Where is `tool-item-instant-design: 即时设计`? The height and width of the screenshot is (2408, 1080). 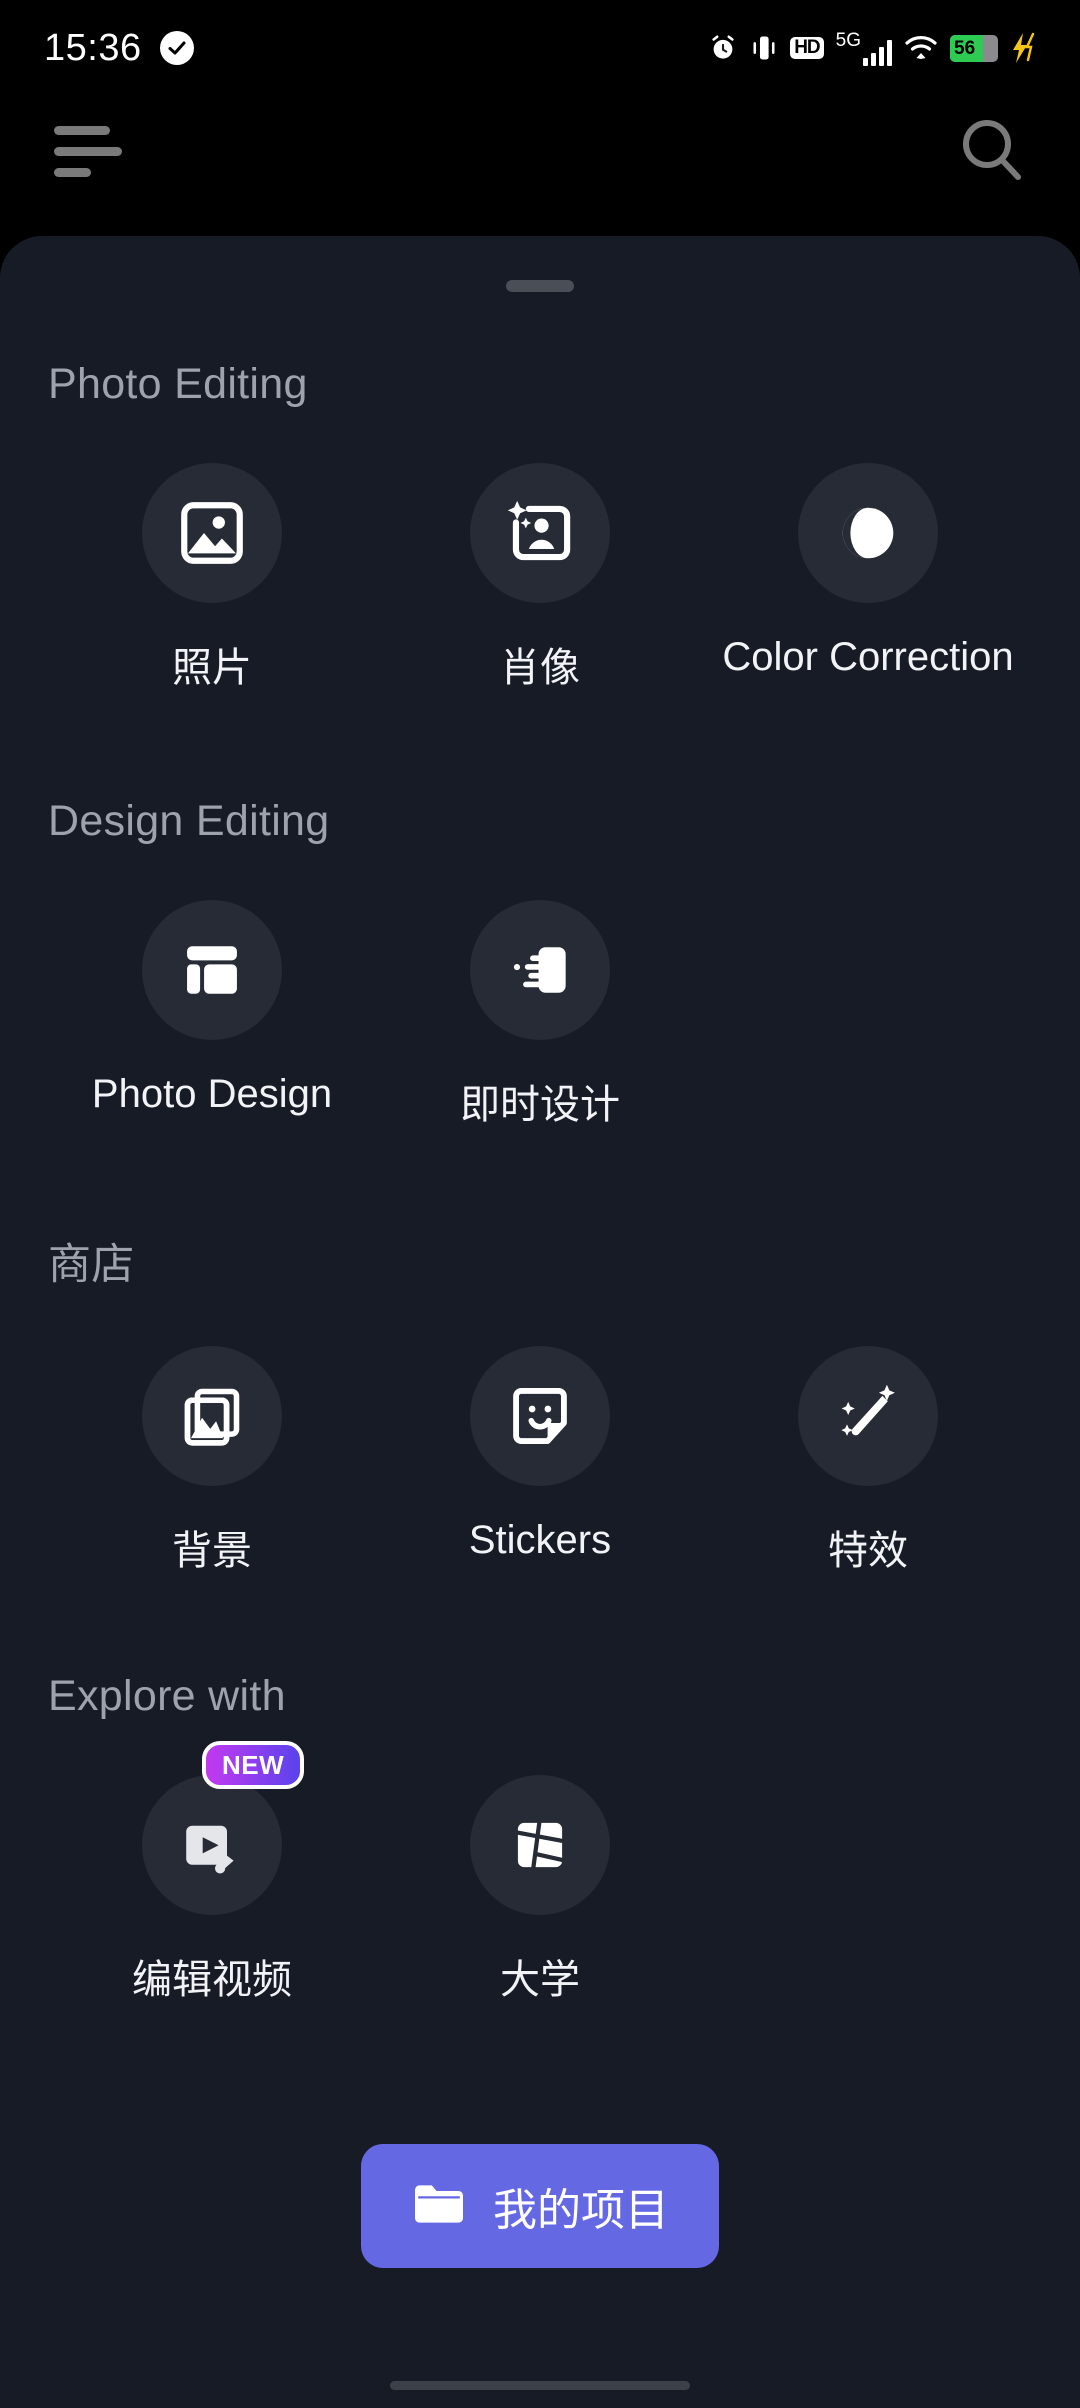
tool-item-instant-design: 即时设计 is located at coordinates (540, 1015).